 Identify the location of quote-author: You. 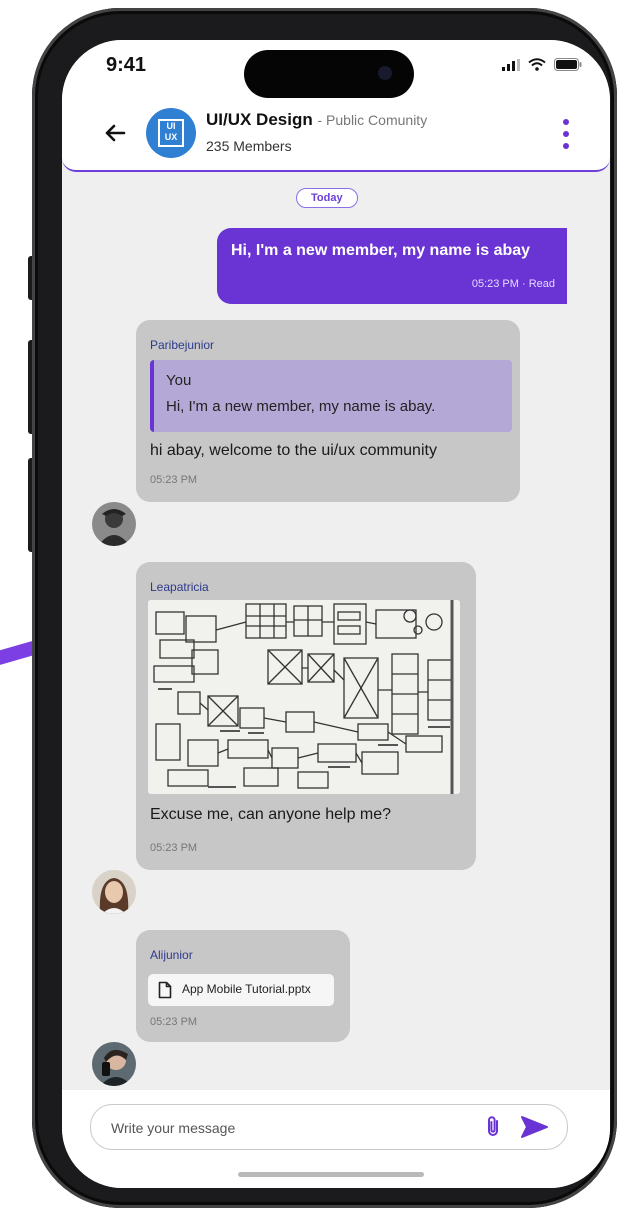
(179, 380).